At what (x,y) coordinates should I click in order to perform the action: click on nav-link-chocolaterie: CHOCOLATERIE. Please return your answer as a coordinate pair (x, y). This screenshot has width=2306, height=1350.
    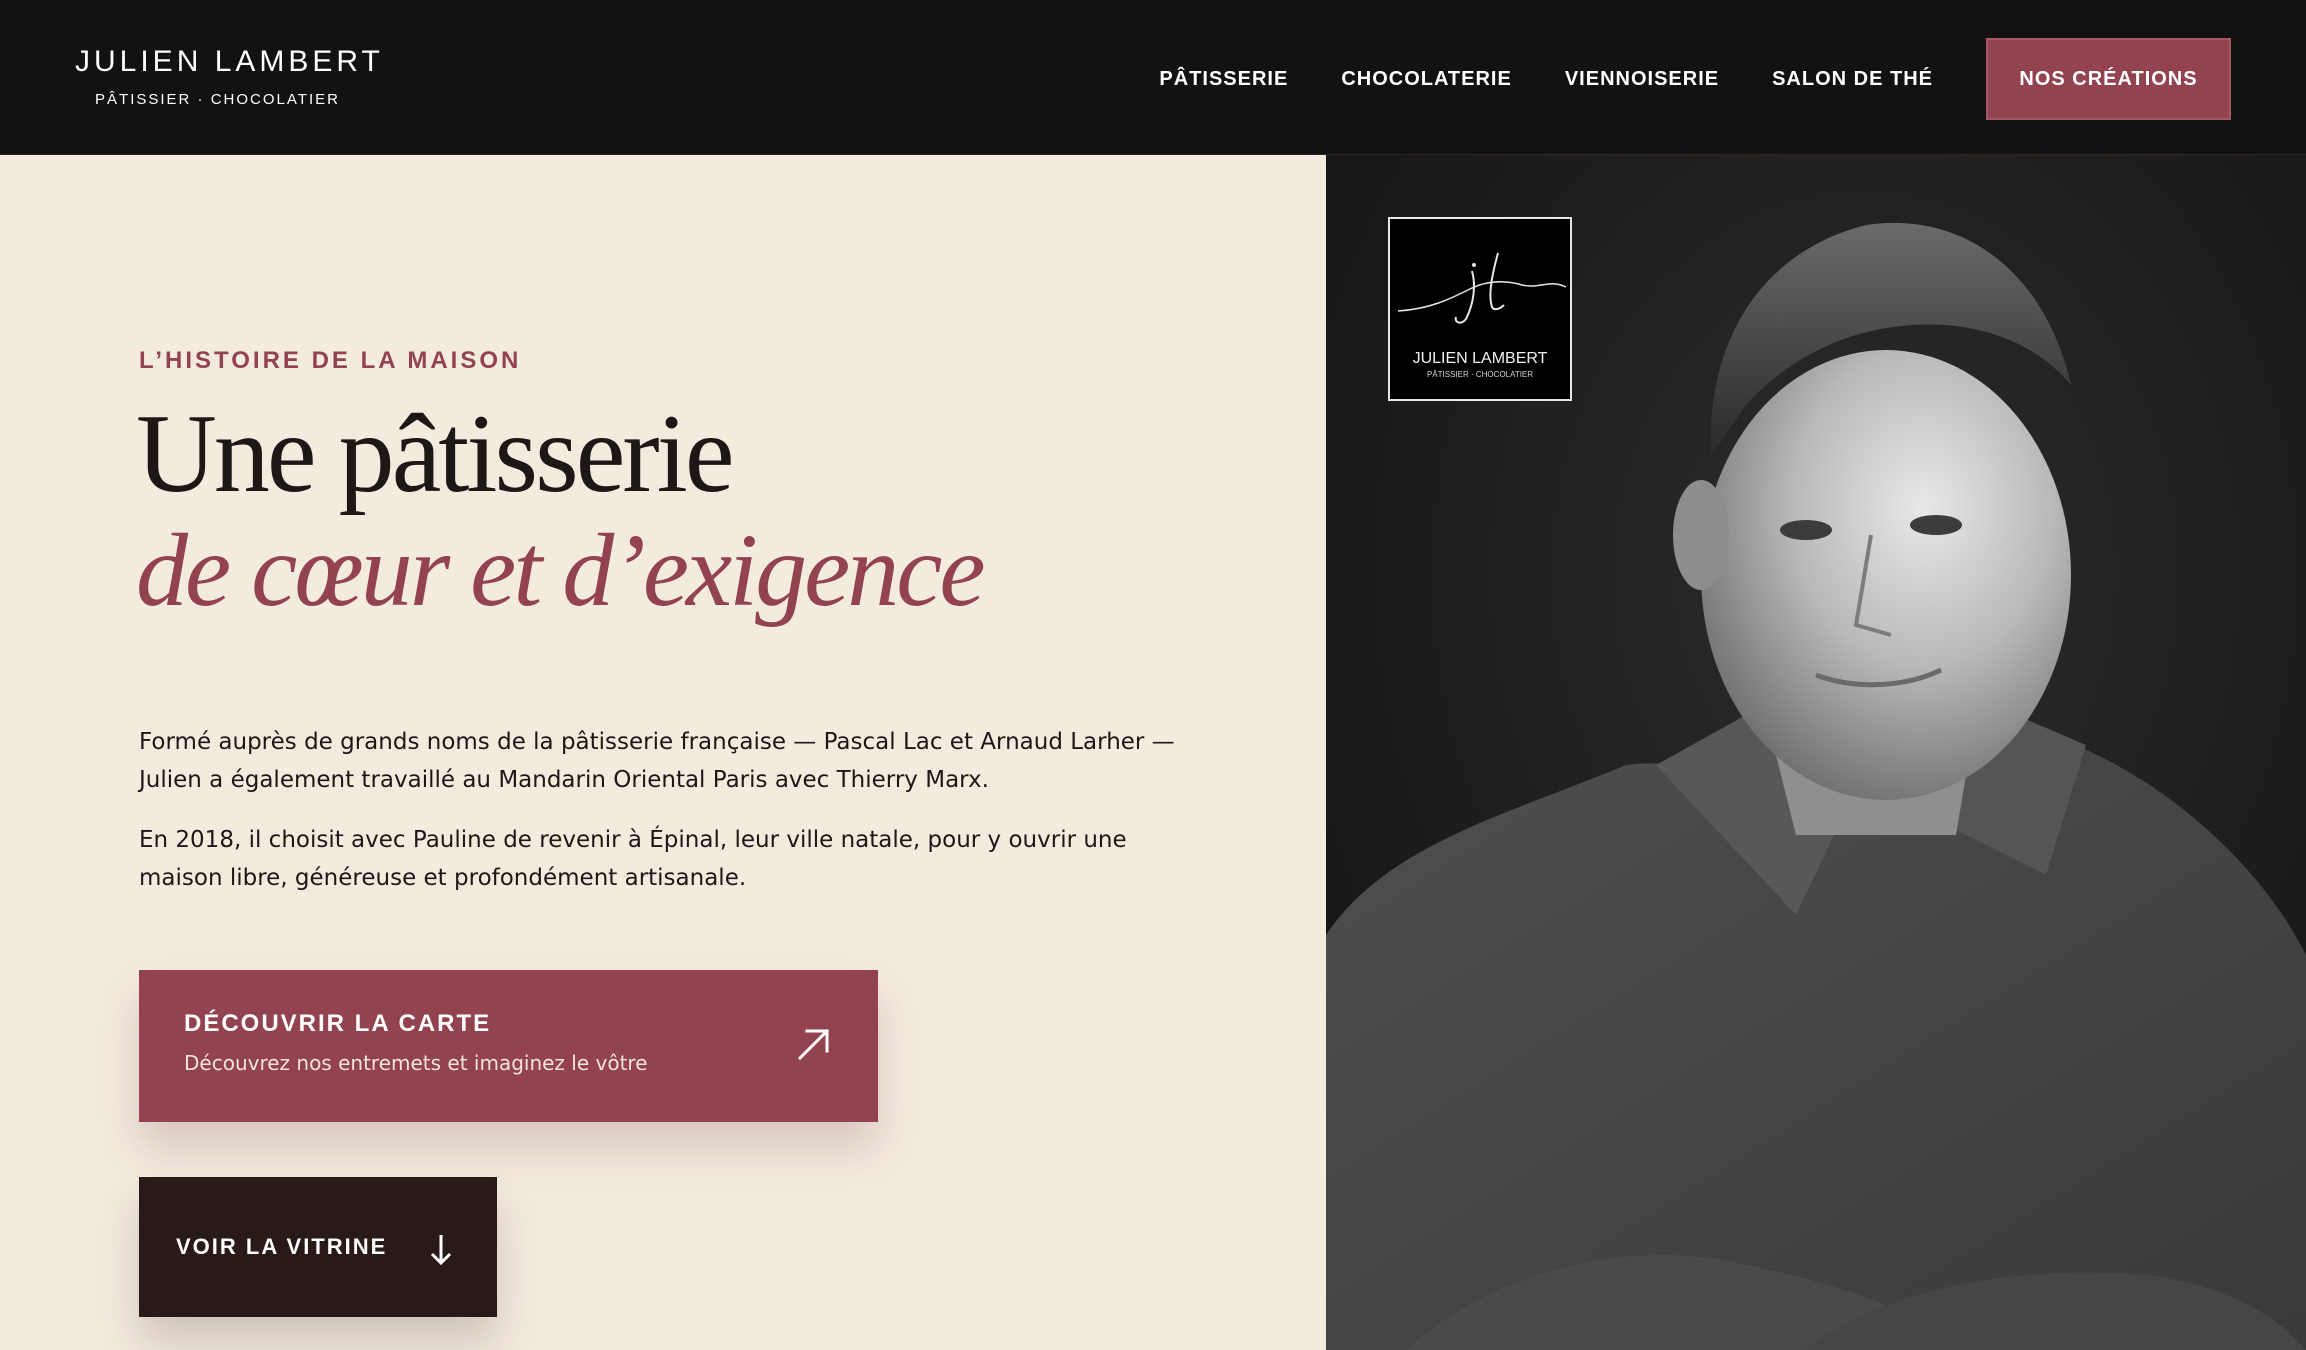
    Looking at the image, I should click on (1426, 79).